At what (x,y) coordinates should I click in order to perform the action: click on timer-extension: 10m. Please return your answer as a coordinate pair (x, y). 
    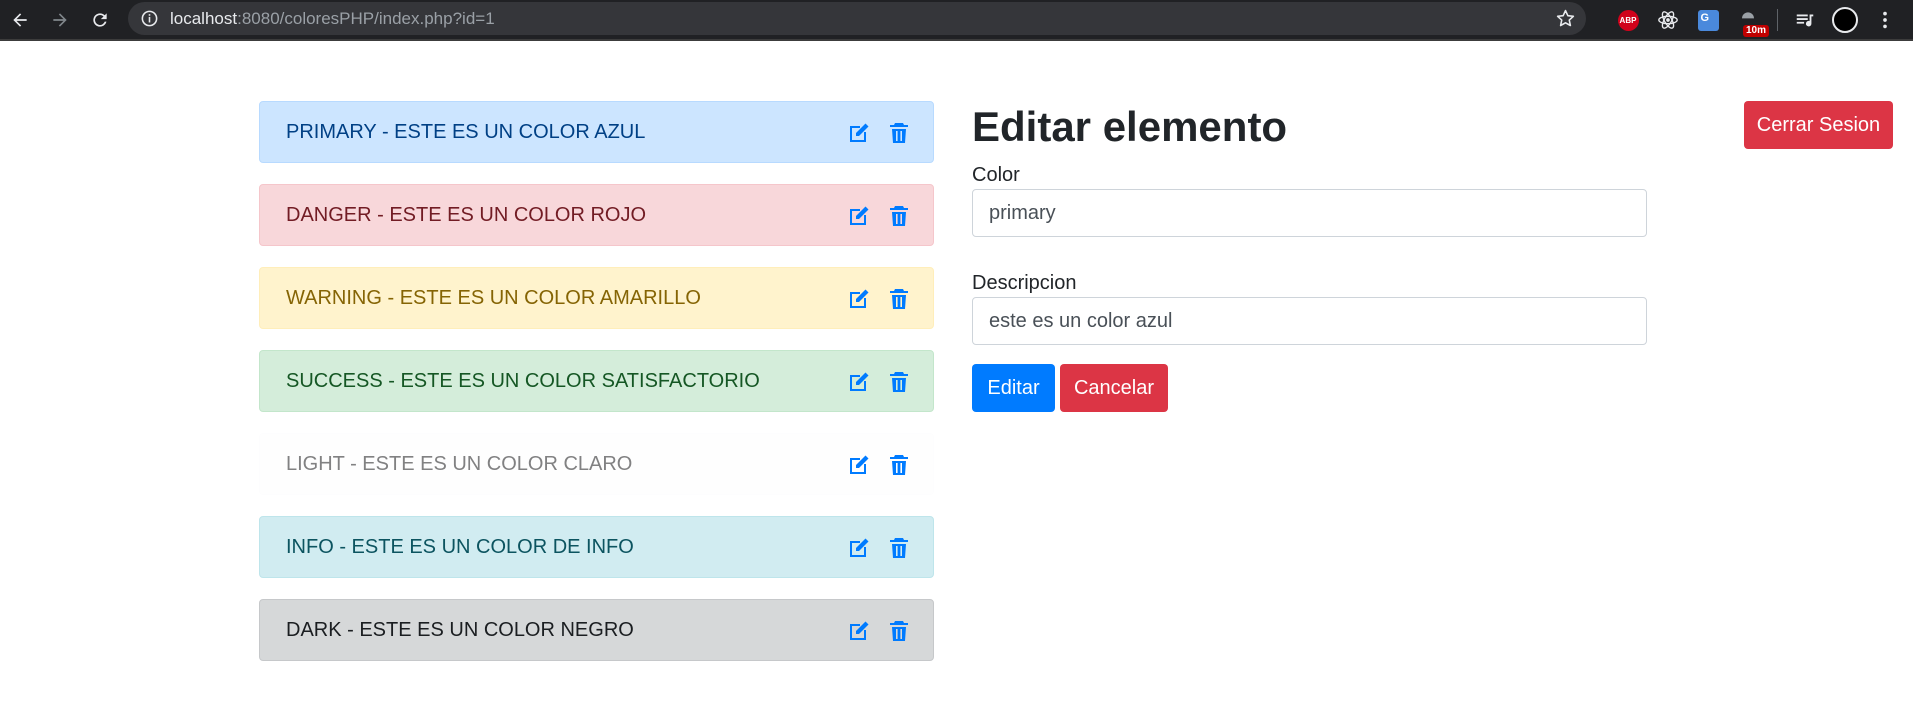
    Looking at the image, I should click on (1751, 21).